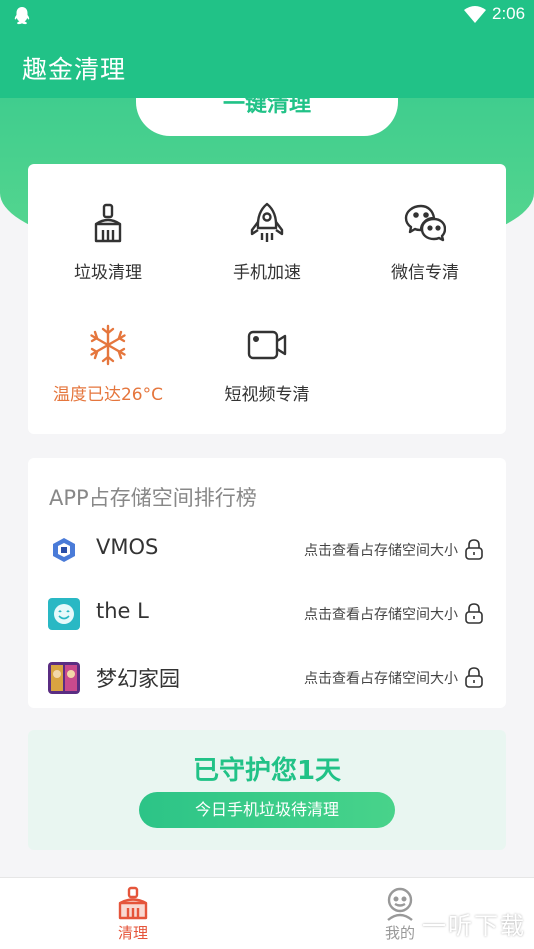 Image resolution: width=534 pixels, height=949 pixels. Describe the element at coordinates (266, 107) in the screenshot. I see `one-click-clean-label: 一键清理` at that location.